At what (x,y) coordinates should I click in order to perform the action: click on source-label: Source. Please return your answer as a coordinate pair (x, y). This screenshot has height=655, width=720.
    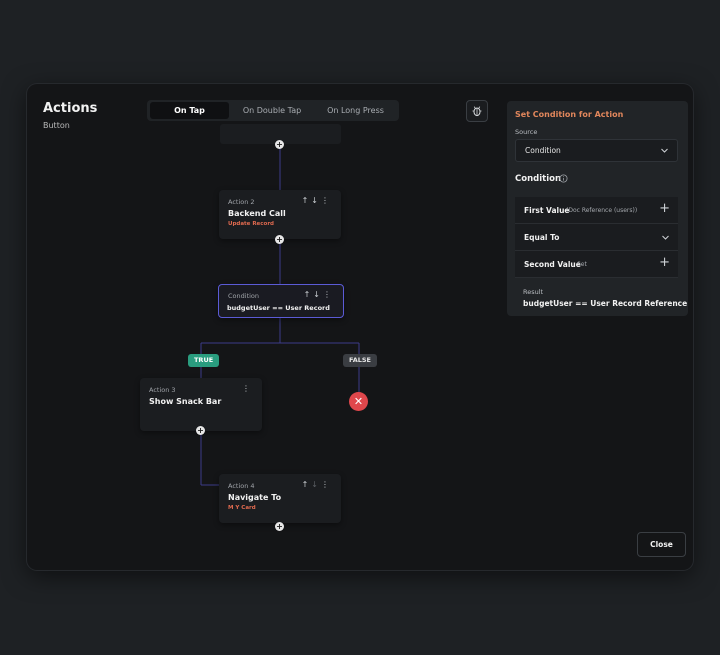
    Looking at the image, I should click on (526, 132).